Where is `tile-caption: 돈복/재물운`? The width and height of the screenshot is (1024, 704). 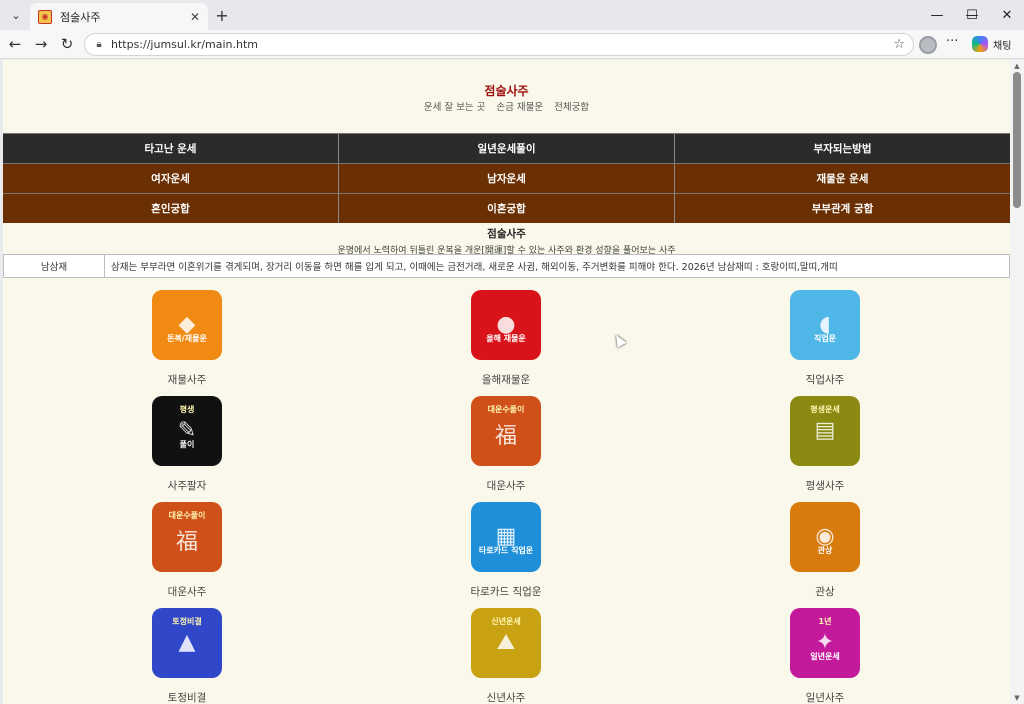
tile-caption: 돈복/재물운 is located at coordinates (187, 338).